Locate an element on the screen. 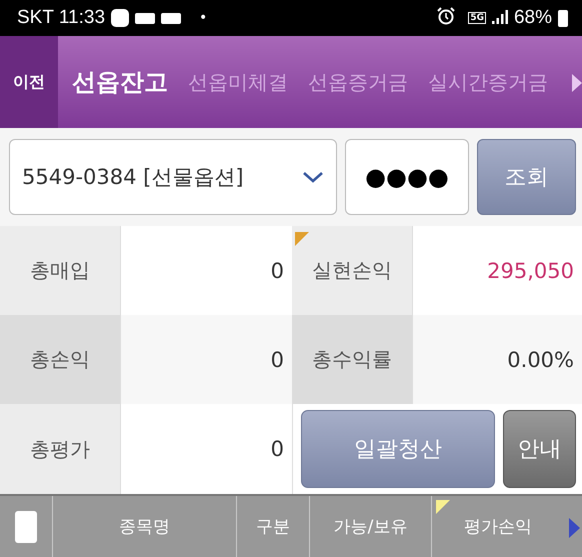  liquidate-button: 일괄청산 is located at coordinates (398, 449).